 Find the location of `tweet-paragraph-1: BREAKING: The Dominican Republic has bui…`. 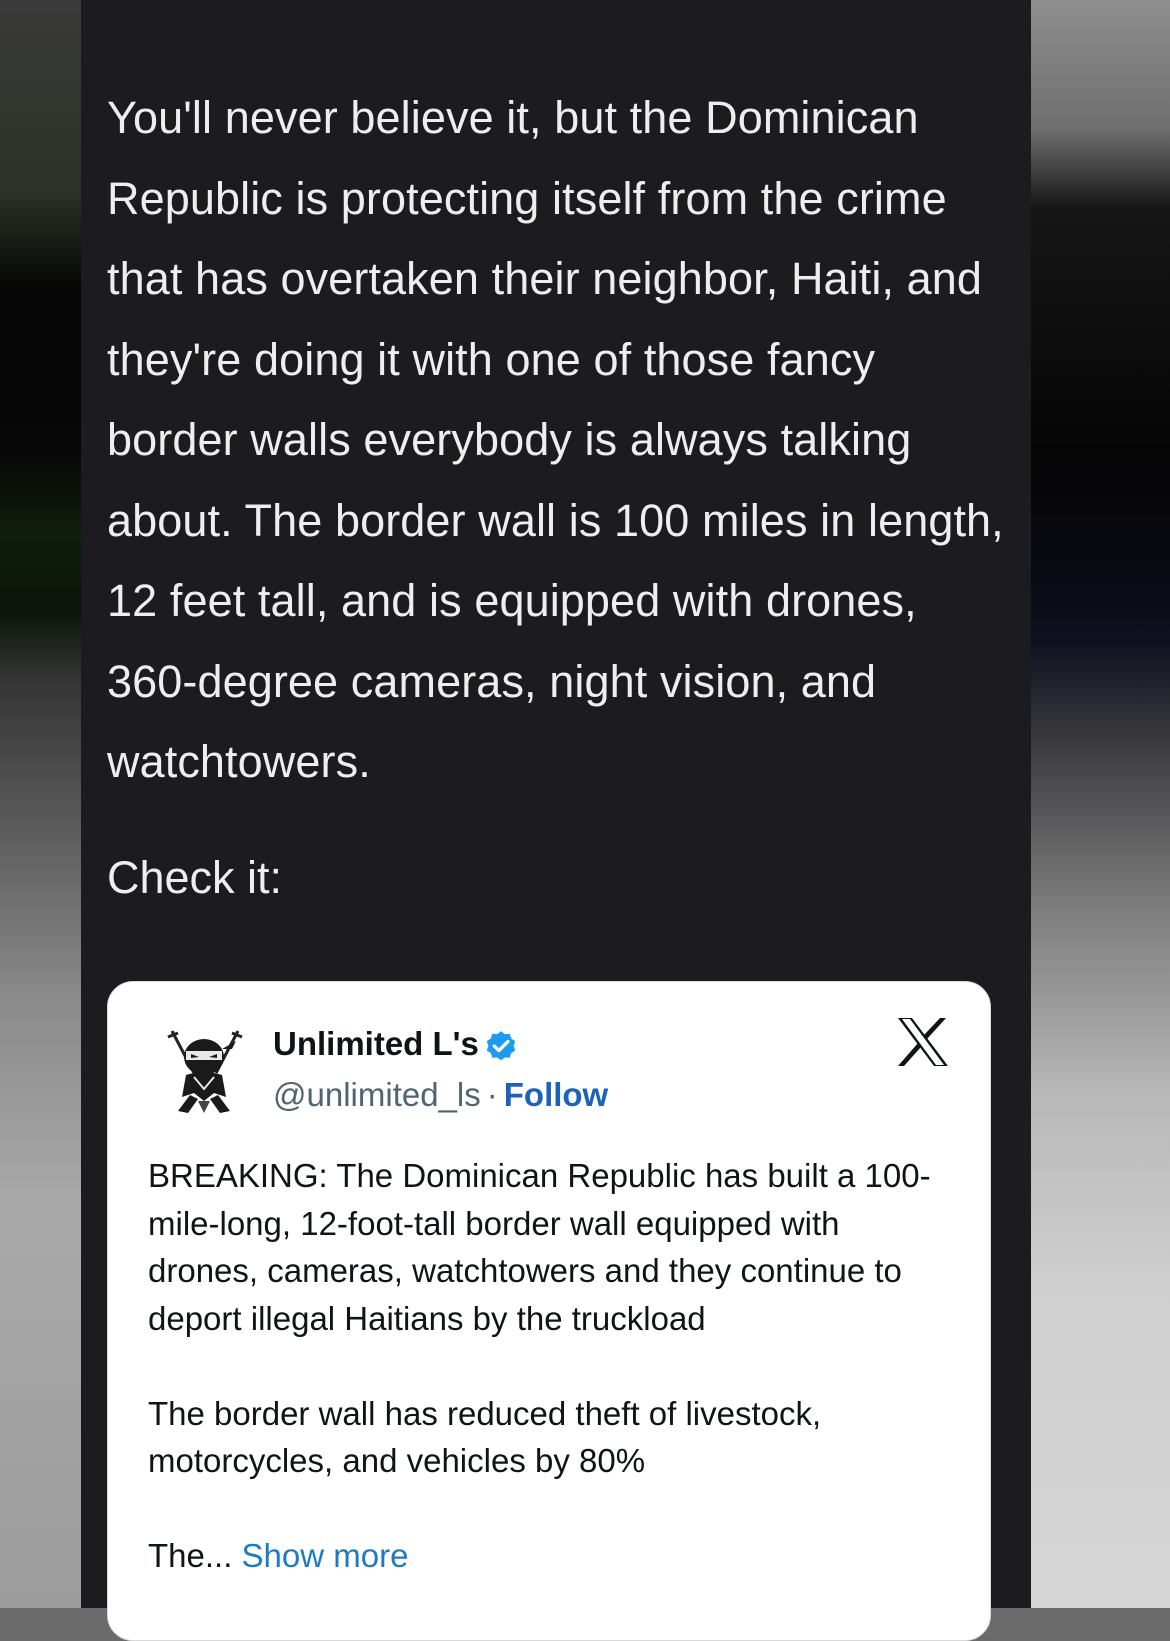

tweet-paragraph-1: BREAKING: The Dominican Republic has bui… is located at coordinates (539, 1247).